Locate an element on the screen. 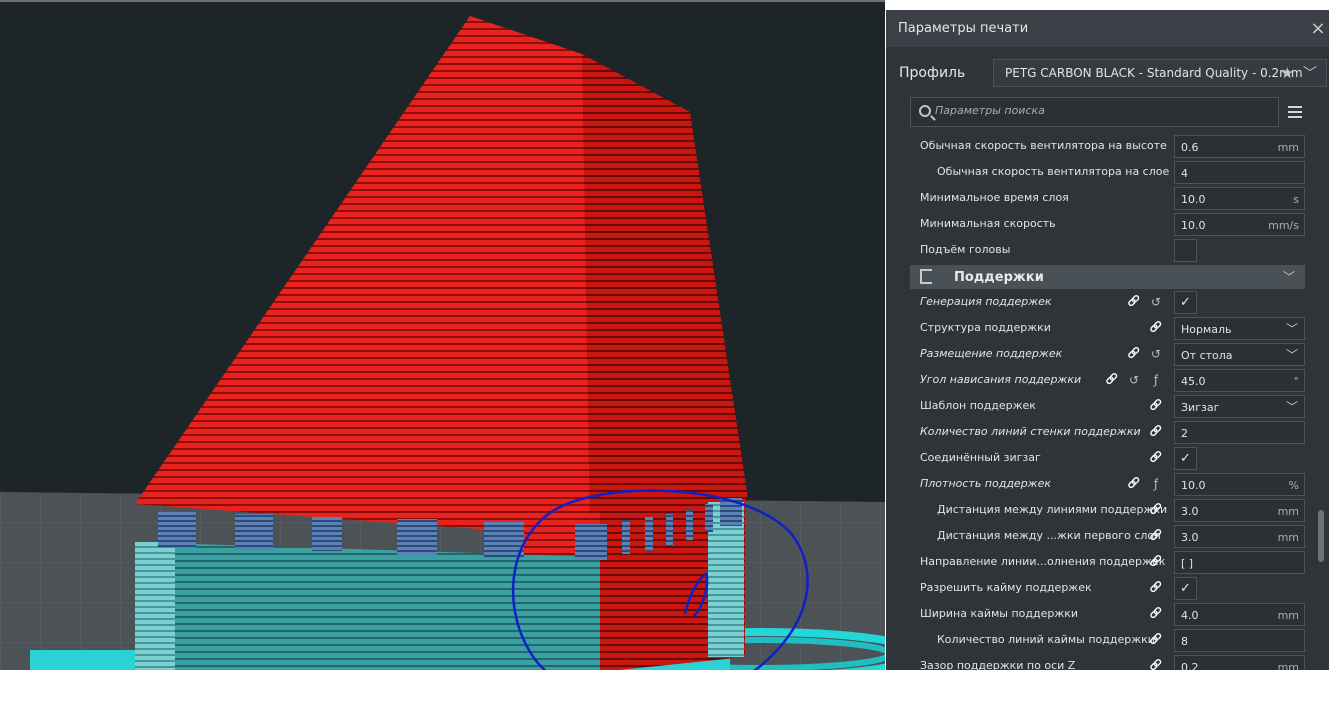 The width and height of the screenshot is (1329, 711). setting-row: Количество линий каймы поддержки 🔗 8 is located at coordinates (1096, 641).